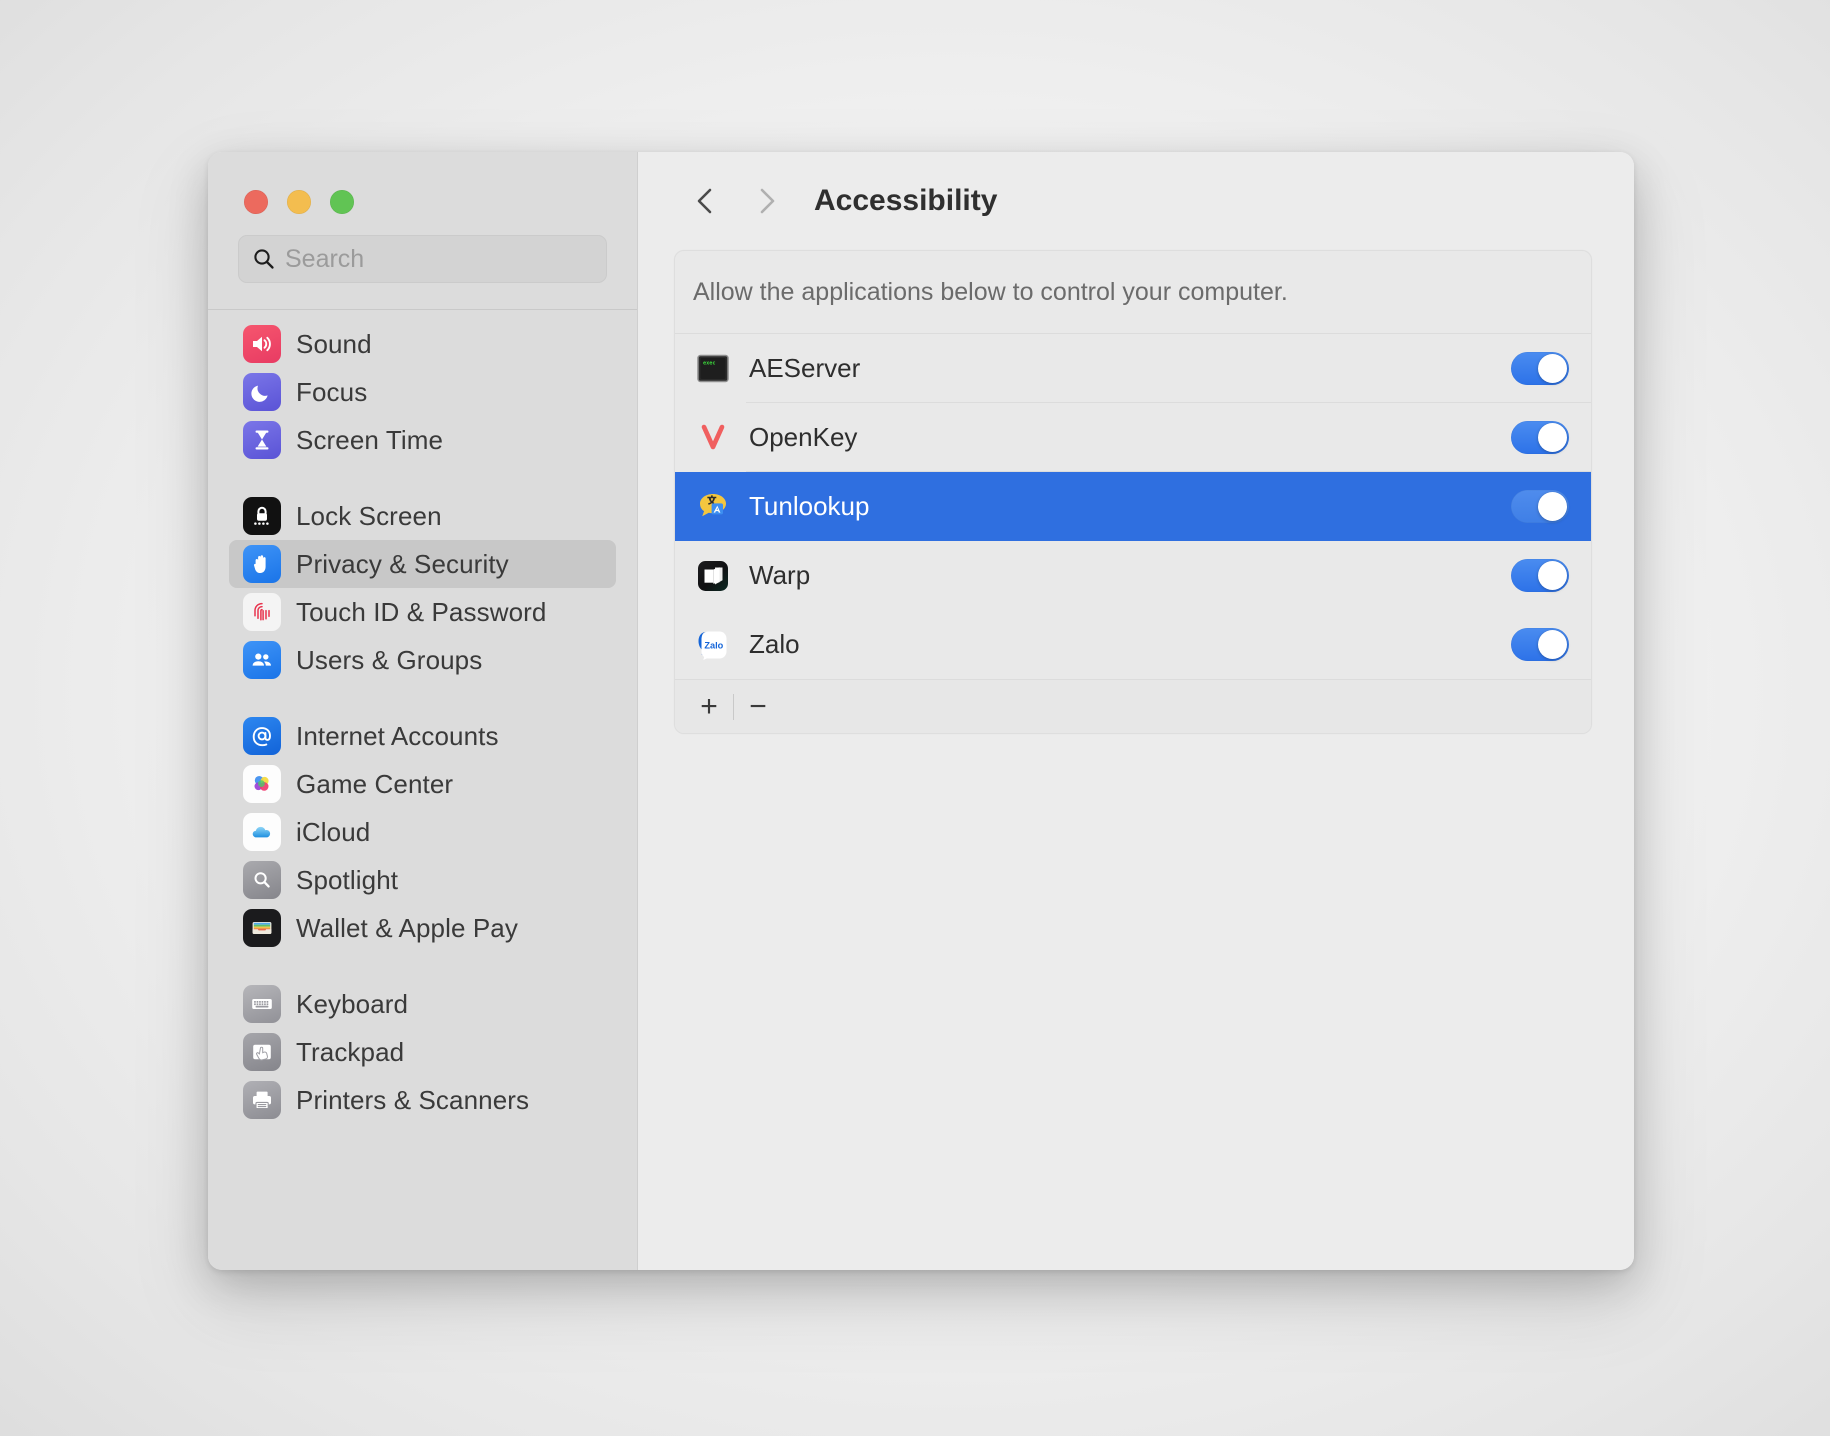  What do you see at coordinates (402, 563) in the screenshot?
I see `sidebar-item-label: Privacy & Security` at bounding box center [402, 563].